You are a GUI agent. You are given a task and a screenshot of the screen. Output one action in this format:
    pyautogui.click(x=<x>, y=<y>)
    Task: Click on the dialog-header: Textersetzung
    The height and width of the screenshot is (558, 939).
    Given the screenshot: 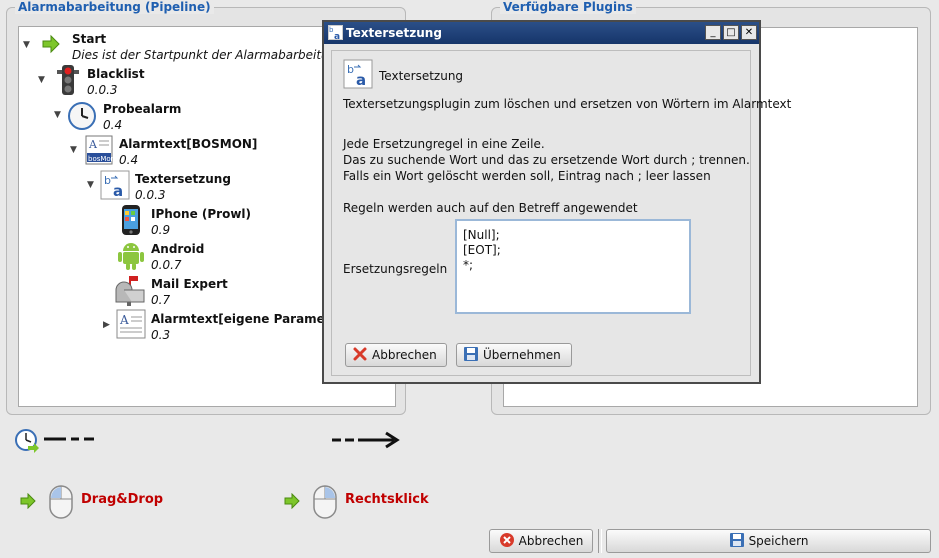 What is the action you would take?
    pyautogui.click(x=421, y=76)
    